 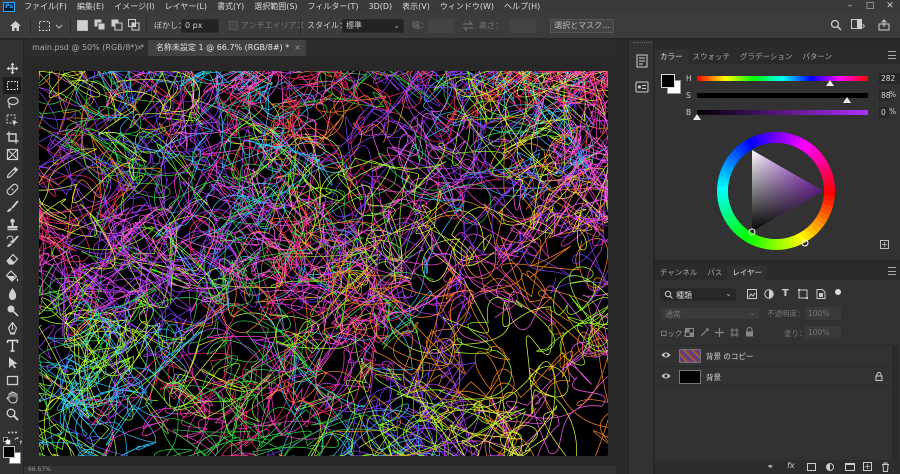 I want to click on subtract-from-selection-icon, so click(x=117, y=26).